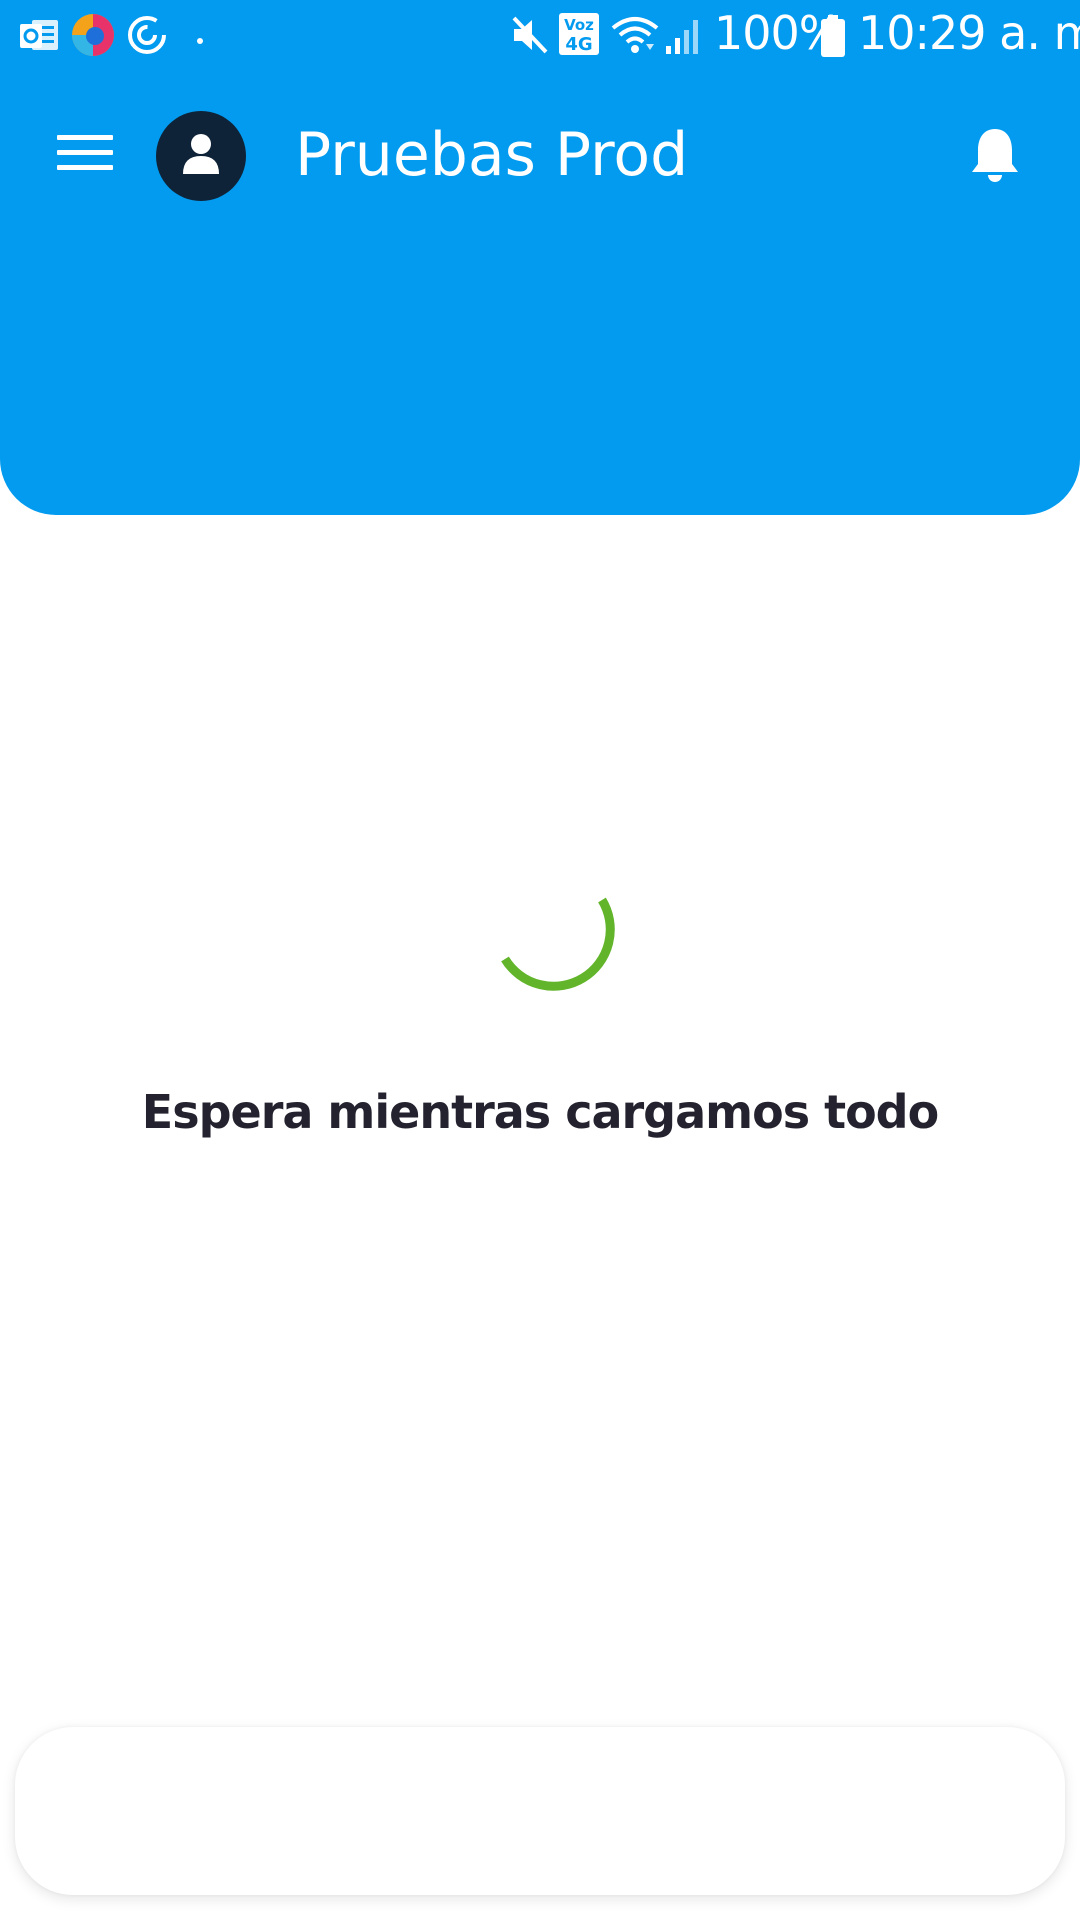 The width and height of the screenshot is (1080, 1920). I want to click on loading-message: Espera mientras cargamos todo, so click(540, 1112).